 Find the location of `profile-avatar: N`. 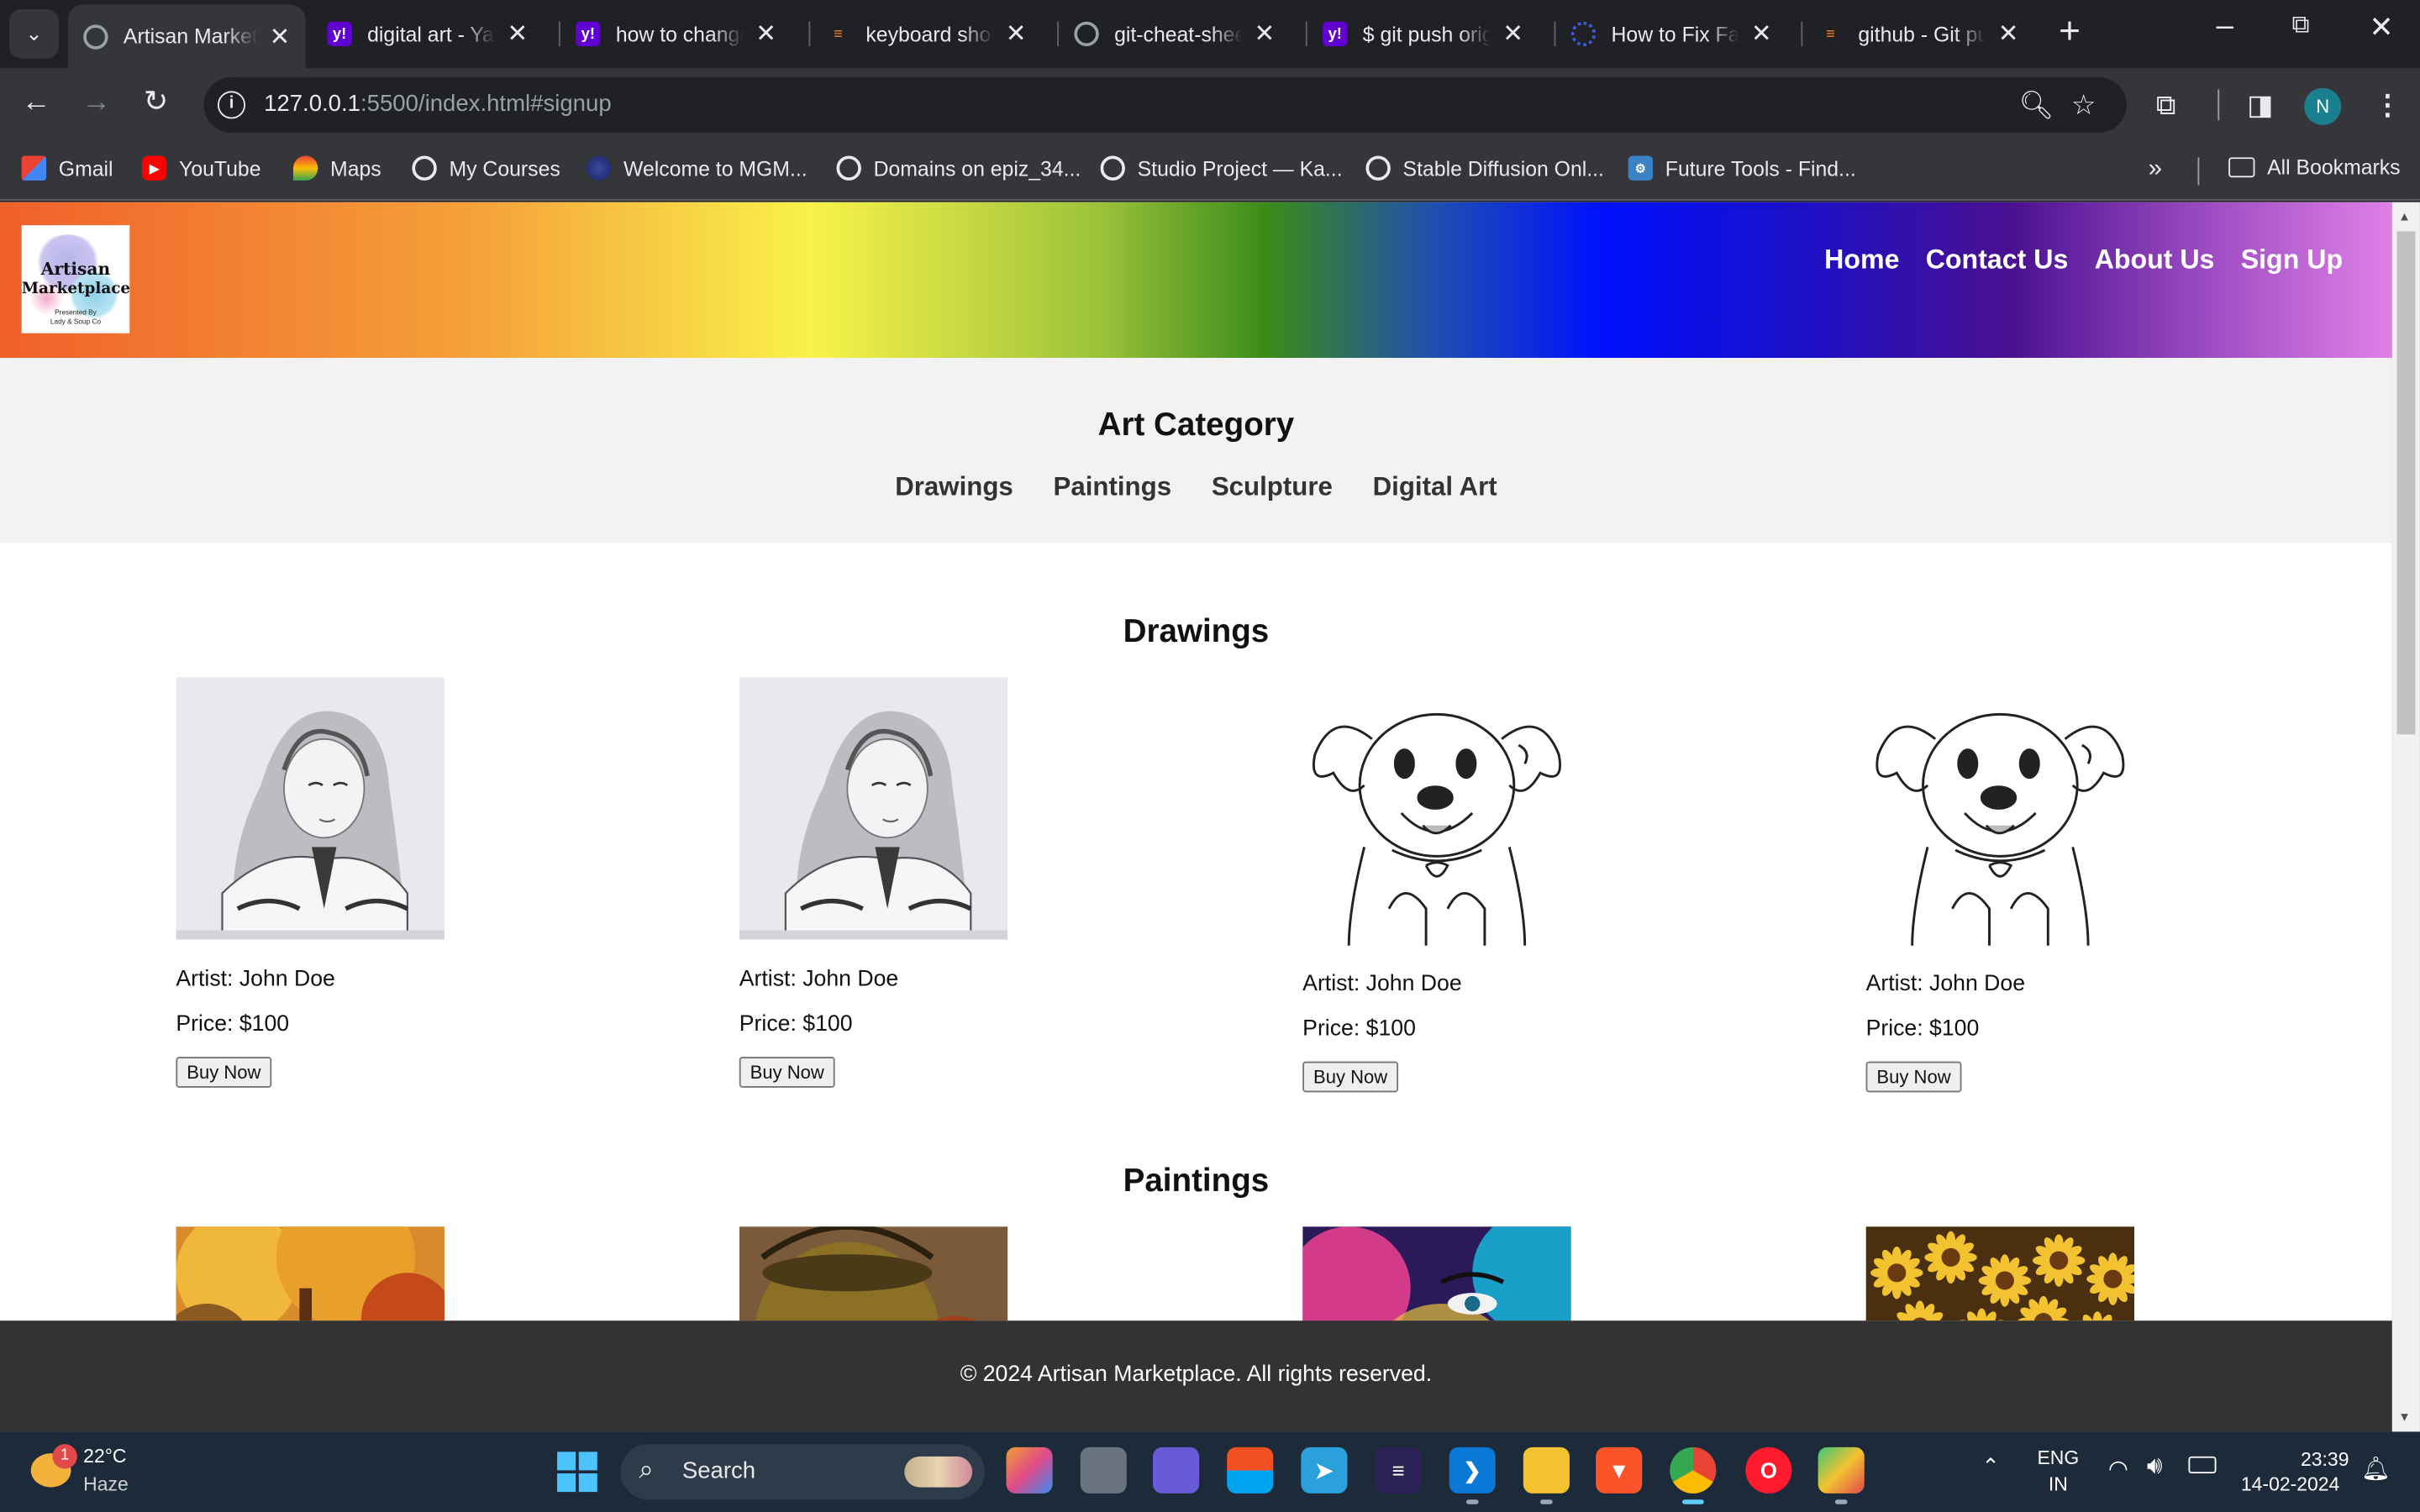

profile-avatar: N is located at coordinates (2323, 106).